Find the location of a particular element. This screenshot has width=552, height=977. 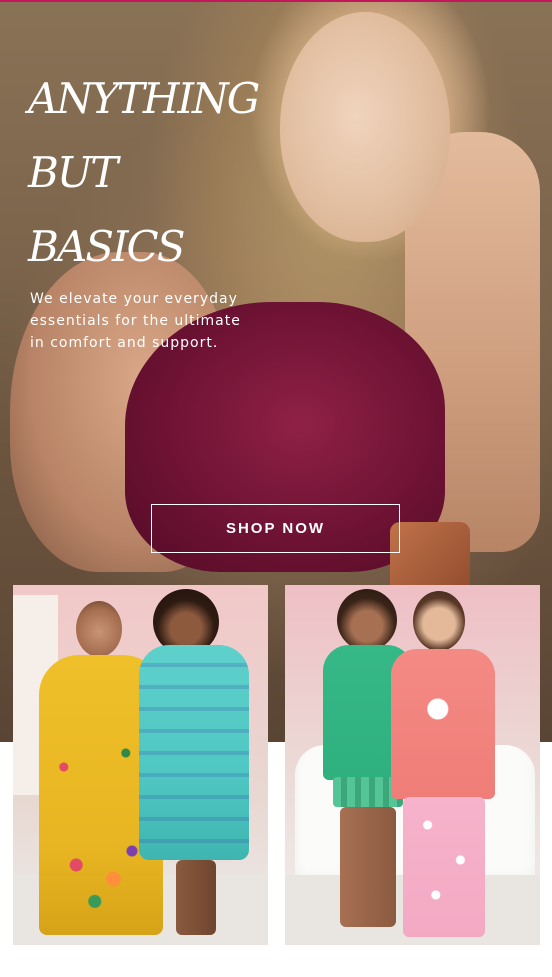

aqua-dress-icon is located at coordinates (194, 752).